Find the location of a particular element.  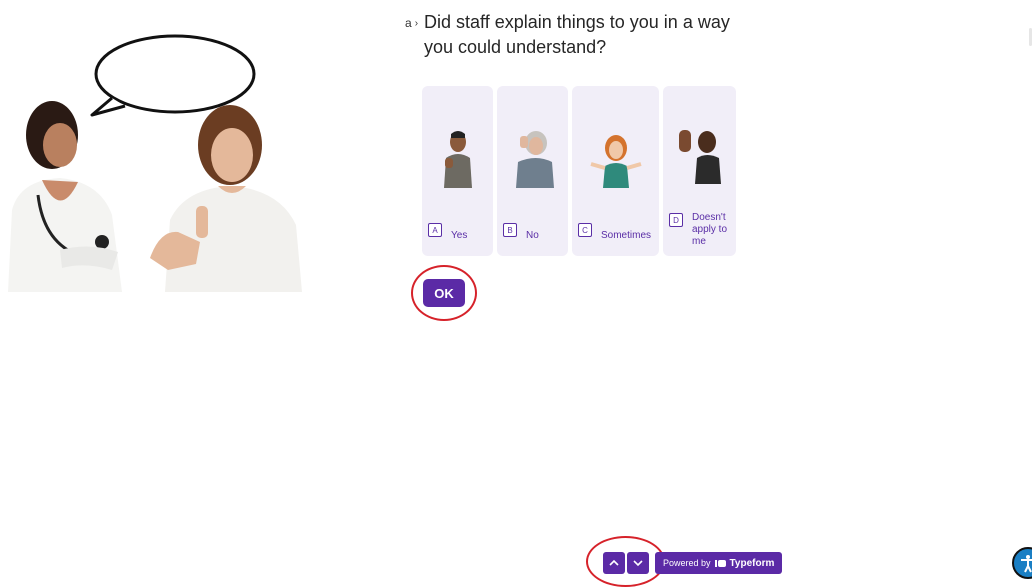

doctor-patient-illustration is located at coordinates (152, 156).